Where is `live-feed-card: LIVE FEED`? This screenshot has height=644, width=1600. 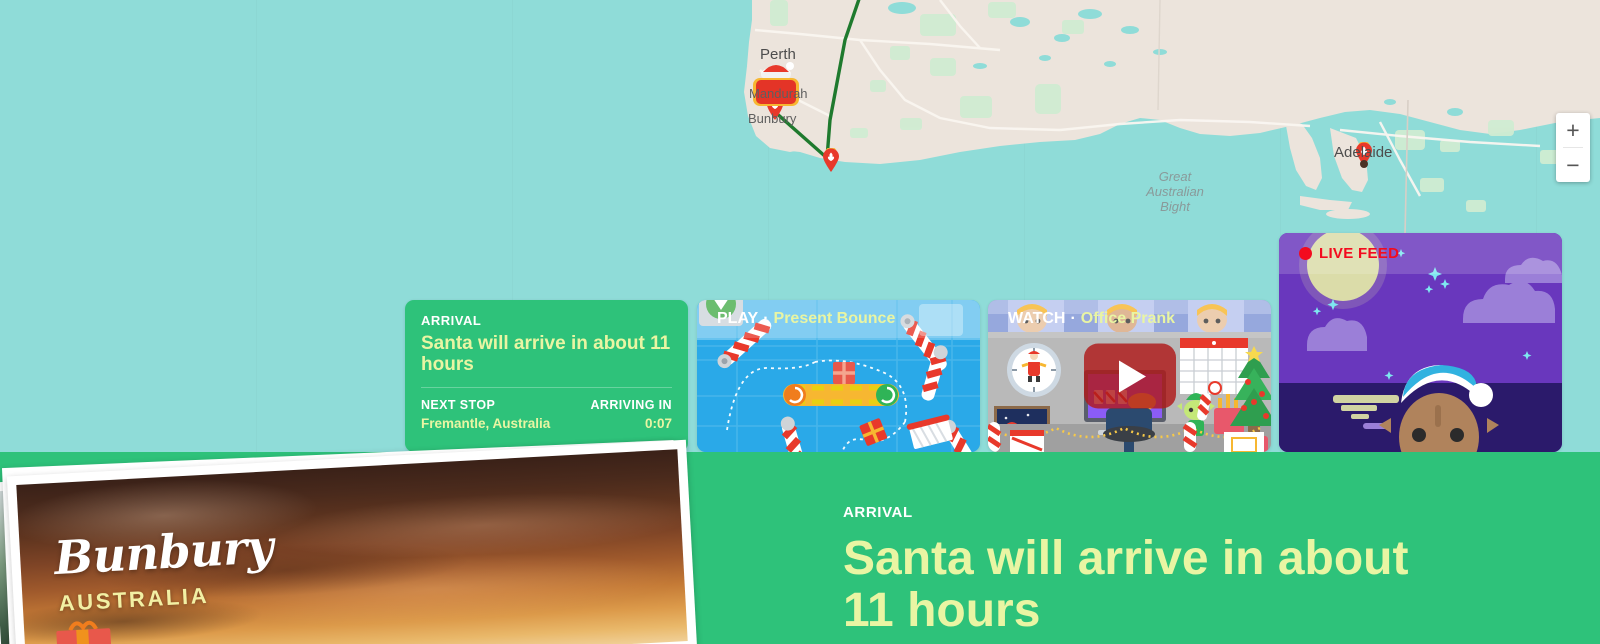 live-feed-card: LIVE FEED is located at coordinates (1420, 342).